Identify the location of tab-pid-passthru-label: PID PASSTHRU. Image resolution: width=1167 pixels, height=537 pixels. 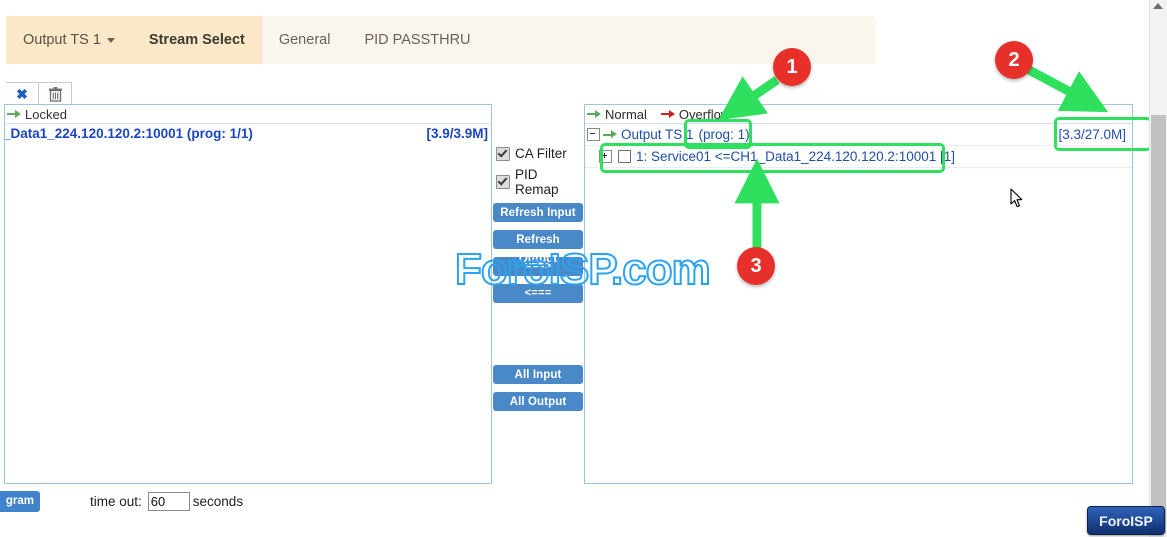
(417, 40).